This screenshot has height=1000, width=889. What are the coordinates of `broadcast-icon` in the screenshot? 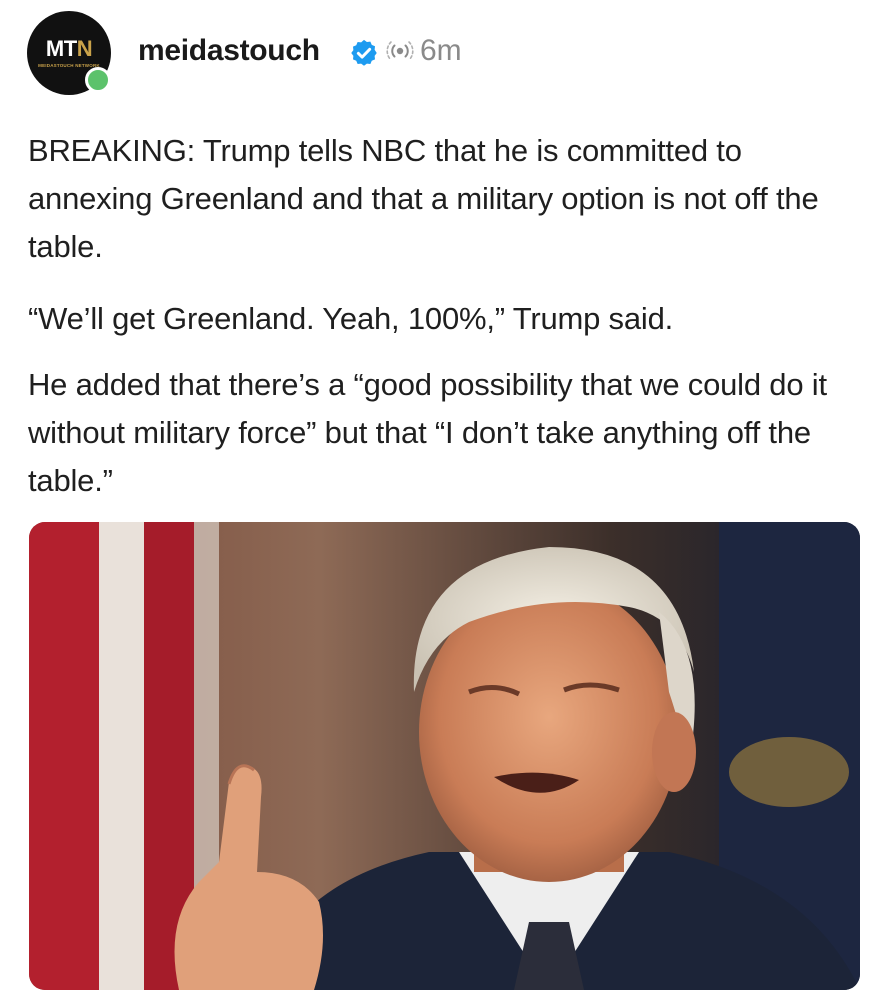 It's located at (400, 51).